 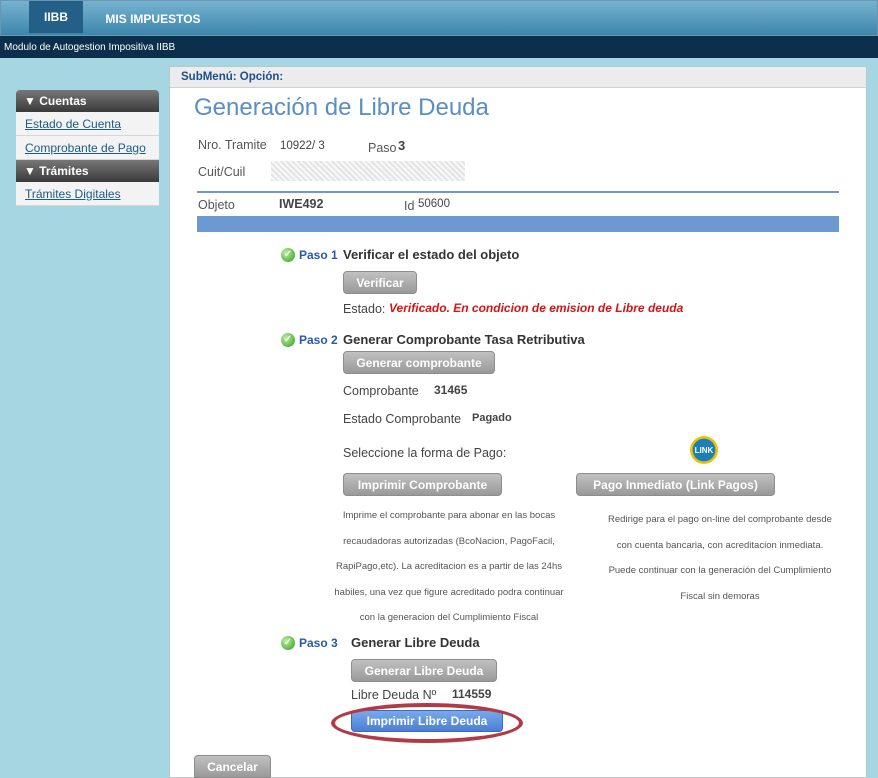 I want to click on sidebar-section-cuentas: ▼ Cuentas, so click(x=87, y=101).